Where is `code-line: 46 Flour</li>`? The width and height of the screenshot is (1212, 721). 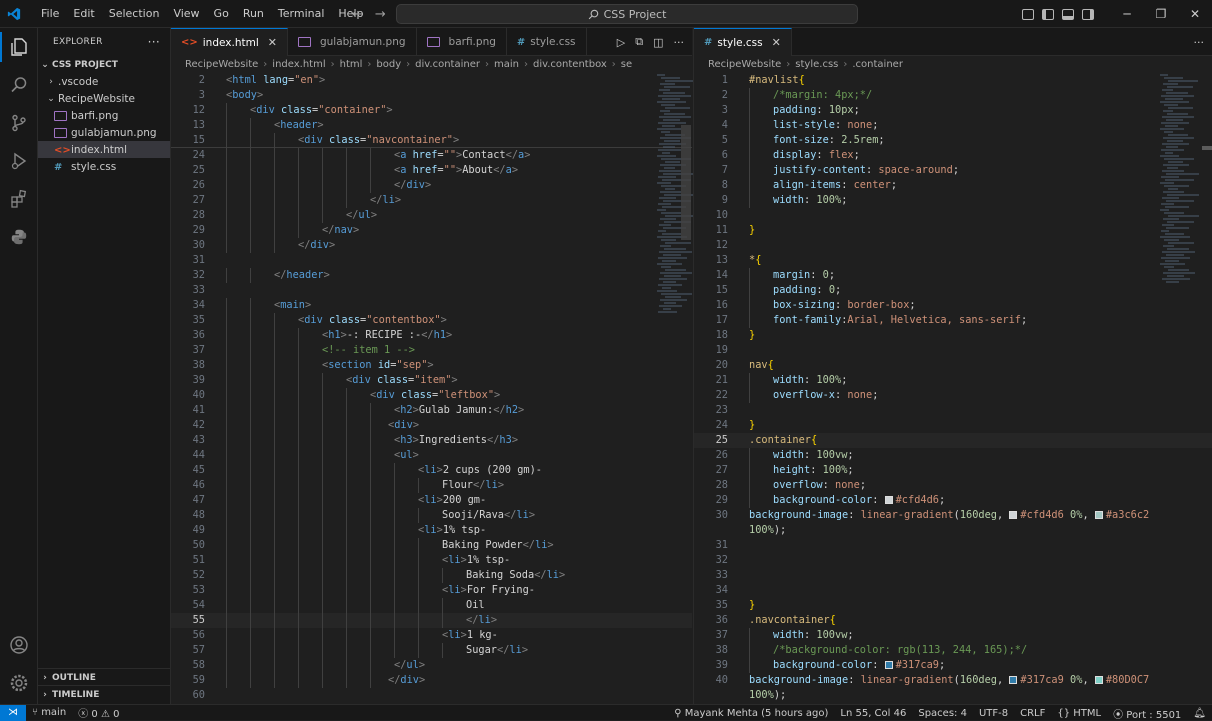
code-line: 46 Flour</li> is located at coordinates (431, 485).